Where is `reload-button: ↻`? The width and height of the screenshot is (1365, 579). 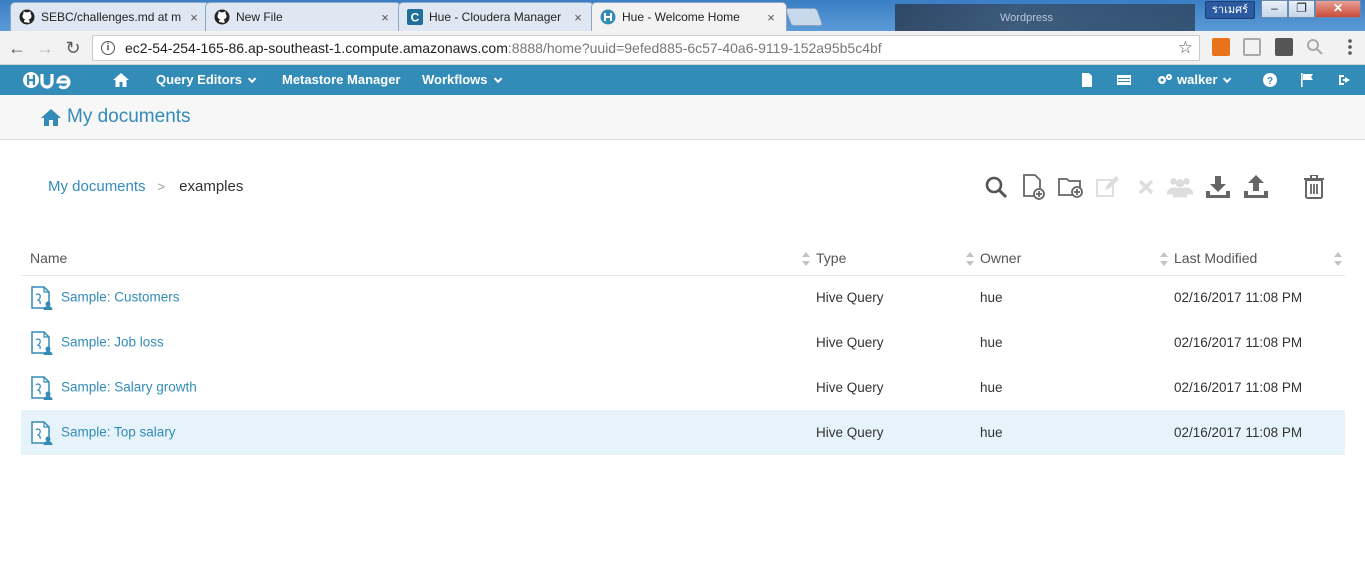 reload-button: ↻ is located at coordinates (73, 48).